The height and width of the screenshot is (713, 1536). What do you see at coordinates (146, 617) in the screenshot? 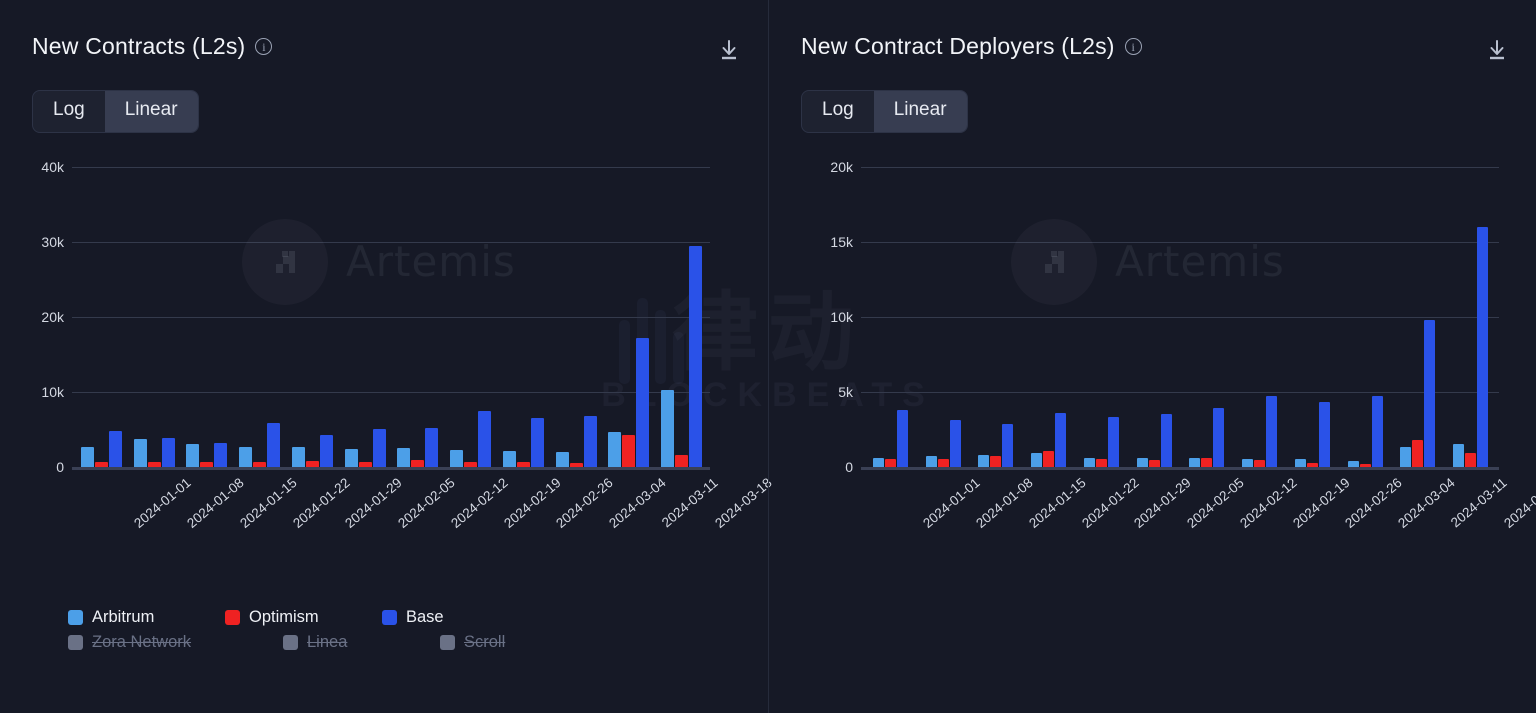
I see `legend-item-arbitrum: Arbitrum` at bounding box center [146, 617].